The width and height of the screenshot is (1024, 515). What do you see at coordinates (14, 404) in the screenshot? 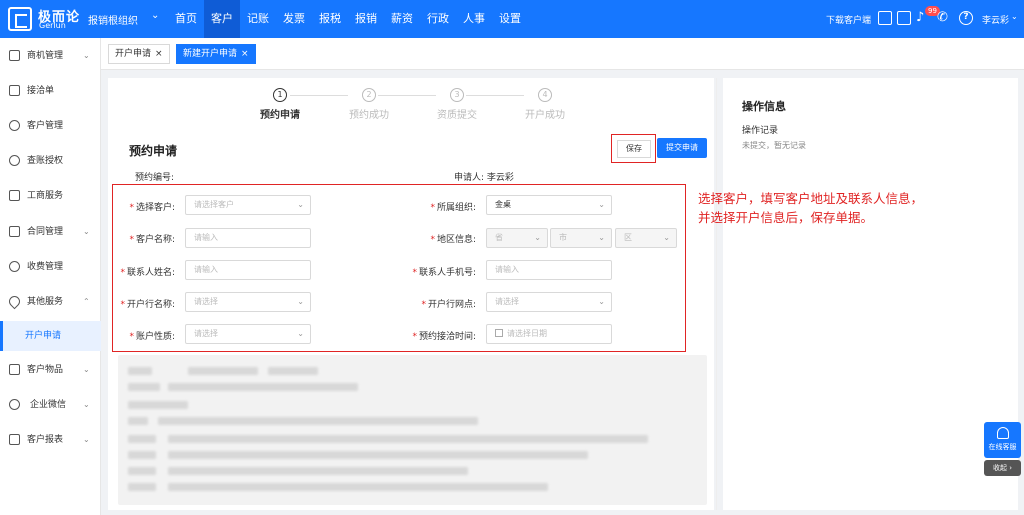
I see `chat-icon` at bounding box center [14, 404].